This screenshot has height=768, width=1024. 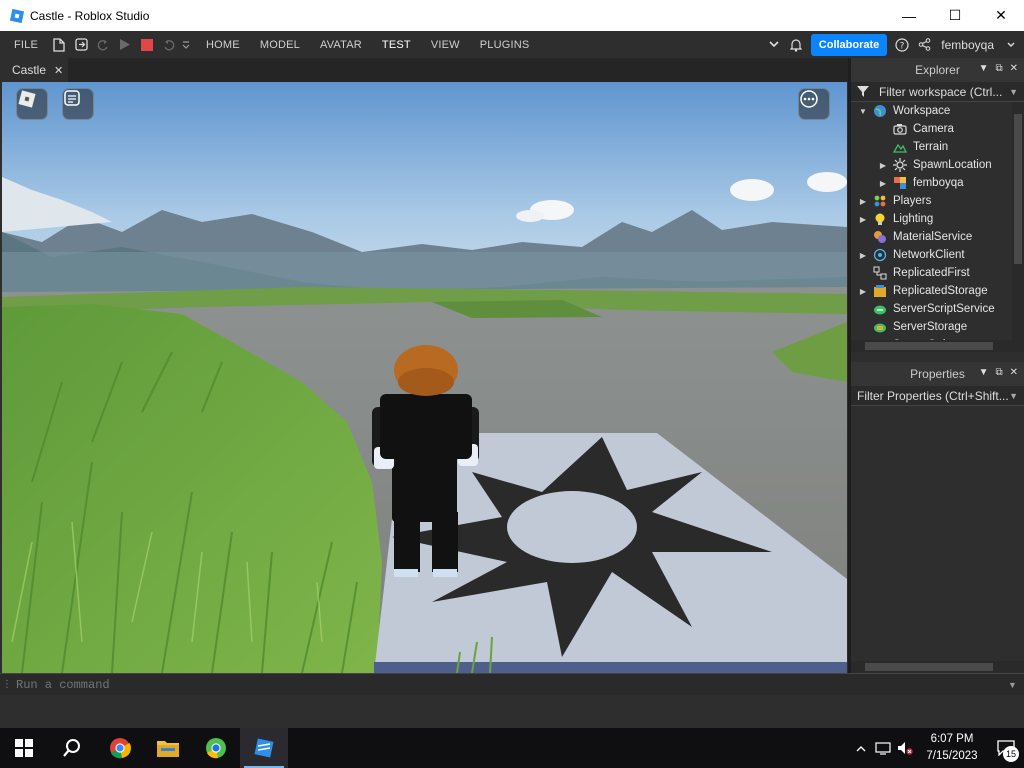 I want to click on account-dropdown-icon, so click(x=1011, y=45).